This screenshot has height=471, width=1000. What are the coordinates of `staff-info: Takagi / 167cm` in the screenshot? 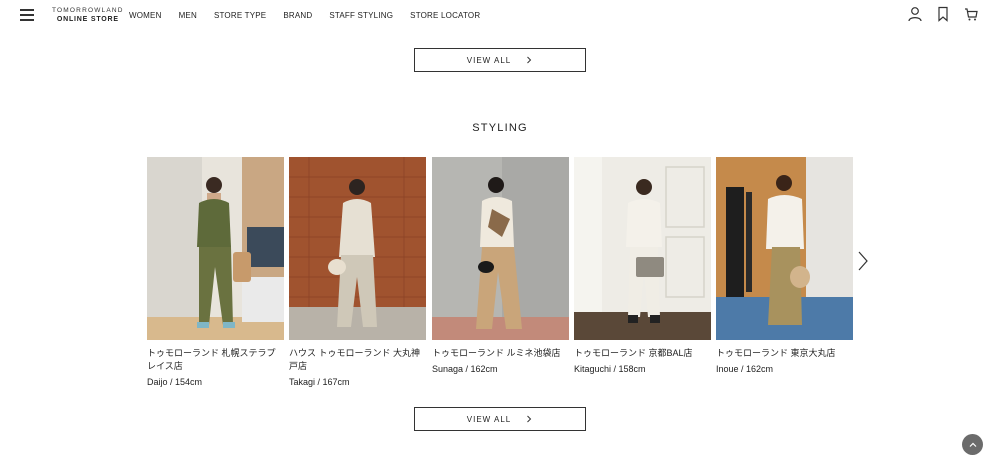 It's located at (319, 382).